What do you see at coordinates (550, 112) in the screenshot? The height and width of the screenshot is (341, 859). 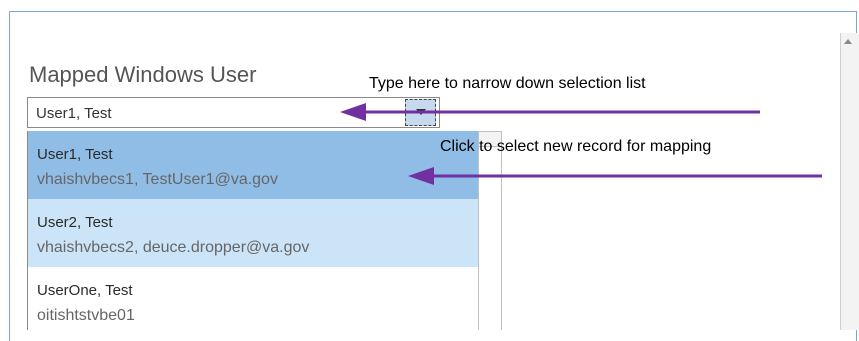 I see `arrow-type-hint` at bounding box center [550, 112].